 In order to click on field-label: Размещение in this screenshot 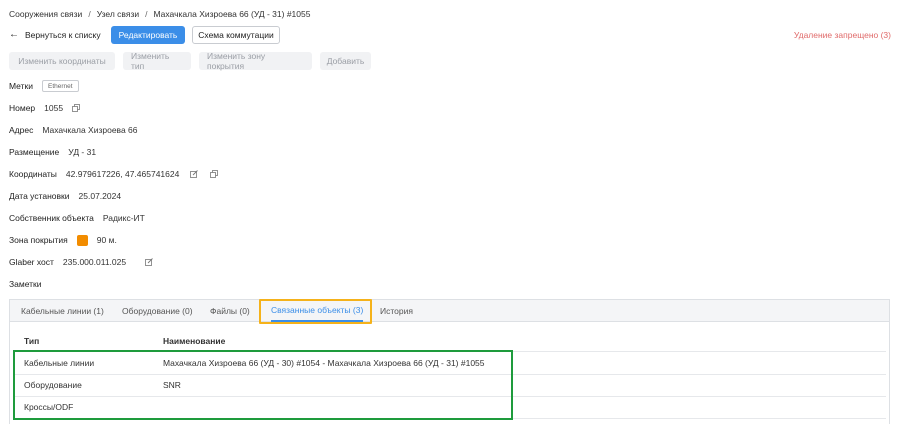, I will do `click(34, 152)`.